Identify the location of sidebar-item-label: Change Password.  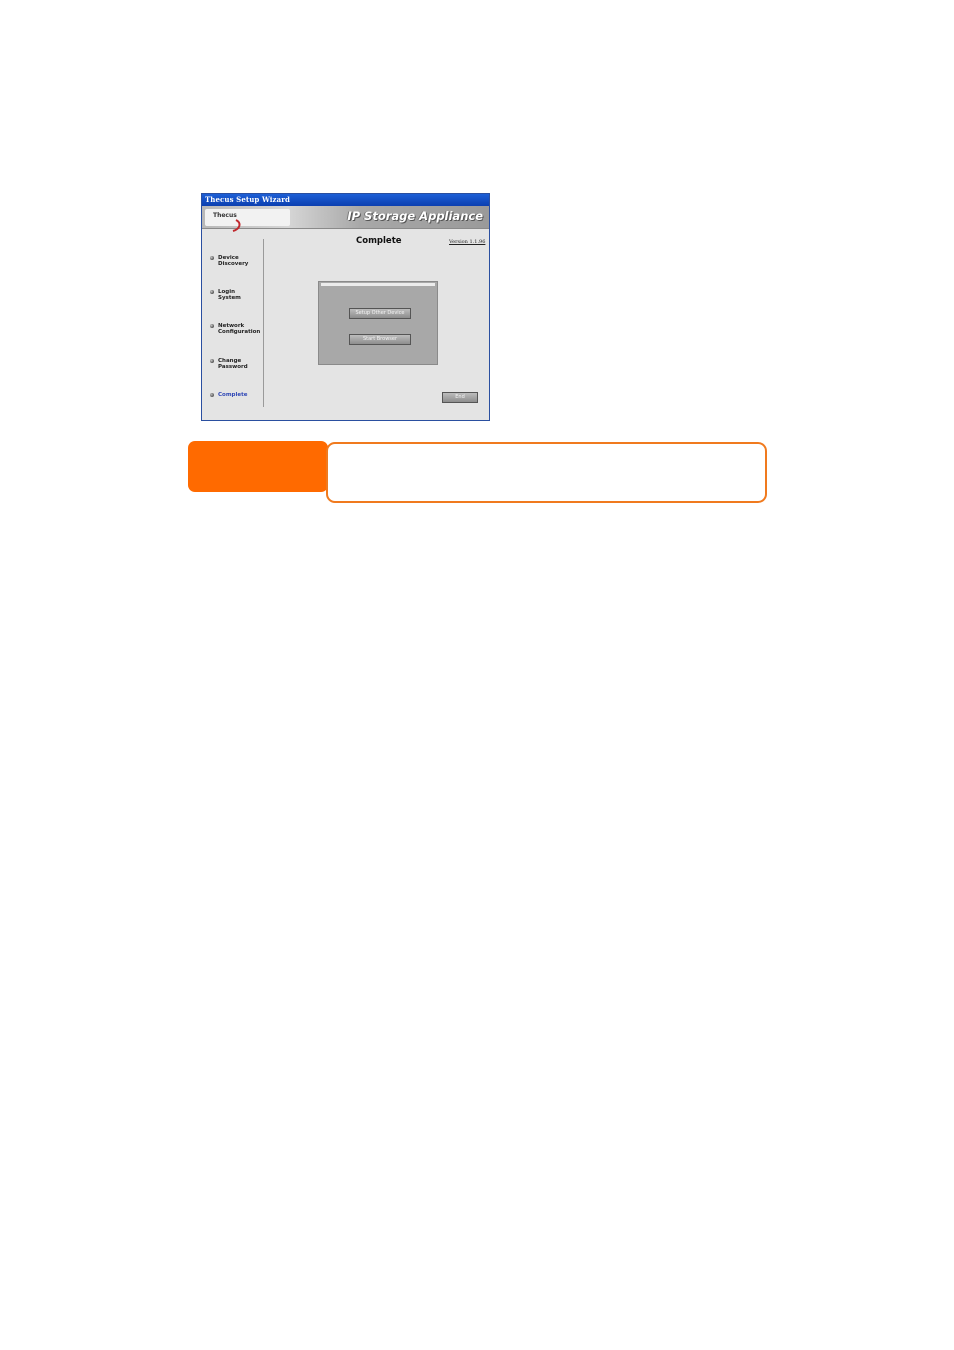
(233, 364).